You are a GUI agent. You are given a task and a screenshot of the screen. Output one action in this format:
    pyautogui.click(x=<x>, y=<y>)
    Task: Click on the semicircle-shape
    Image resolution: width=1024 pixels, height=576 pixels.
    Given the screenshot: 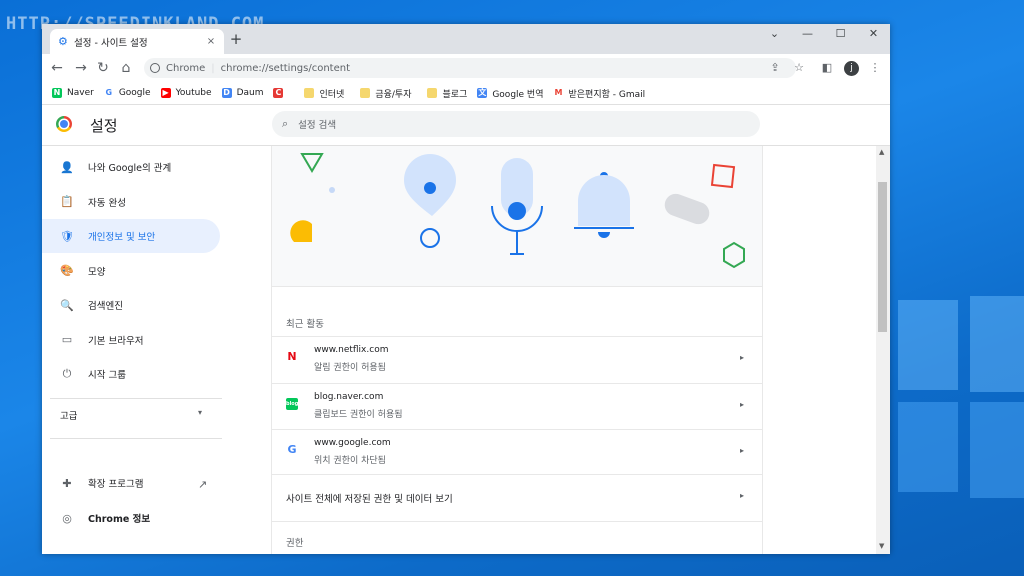 What is the action you would take?
    pyautogui.click(x=301, y=231)
    